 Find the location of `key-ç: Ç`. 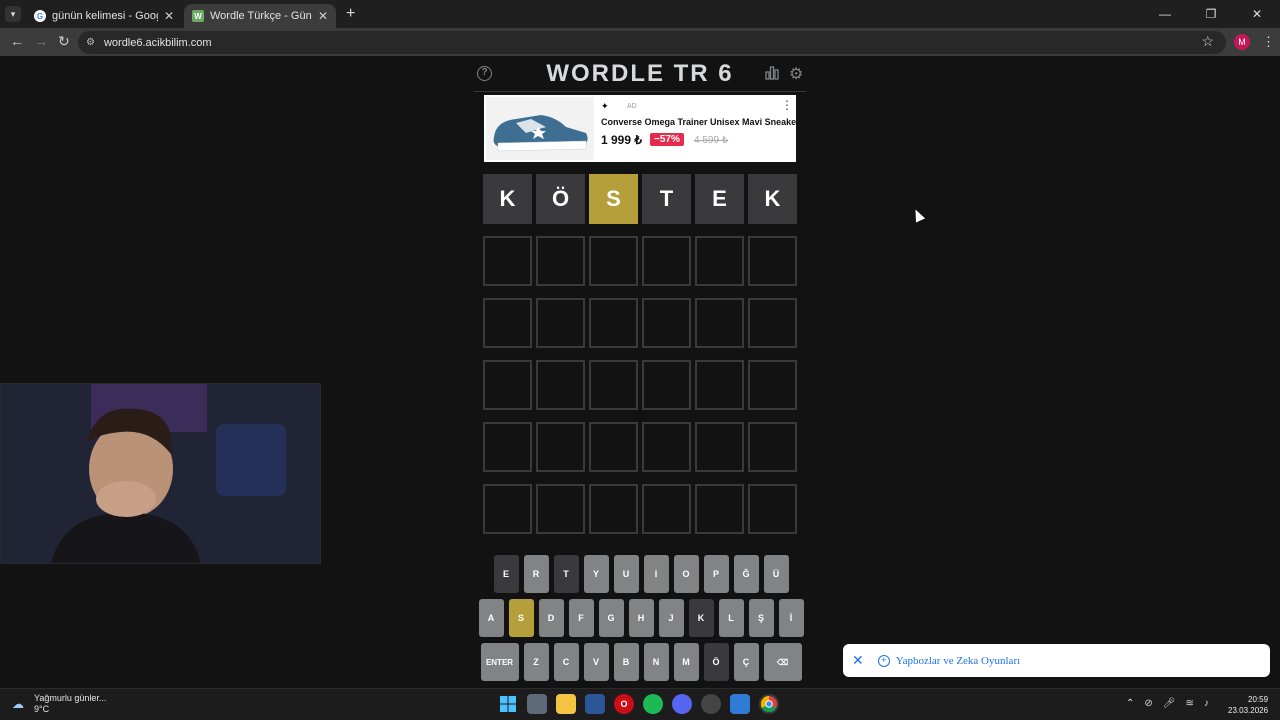

key-ç: Ç is located at coordinates (746, 662).